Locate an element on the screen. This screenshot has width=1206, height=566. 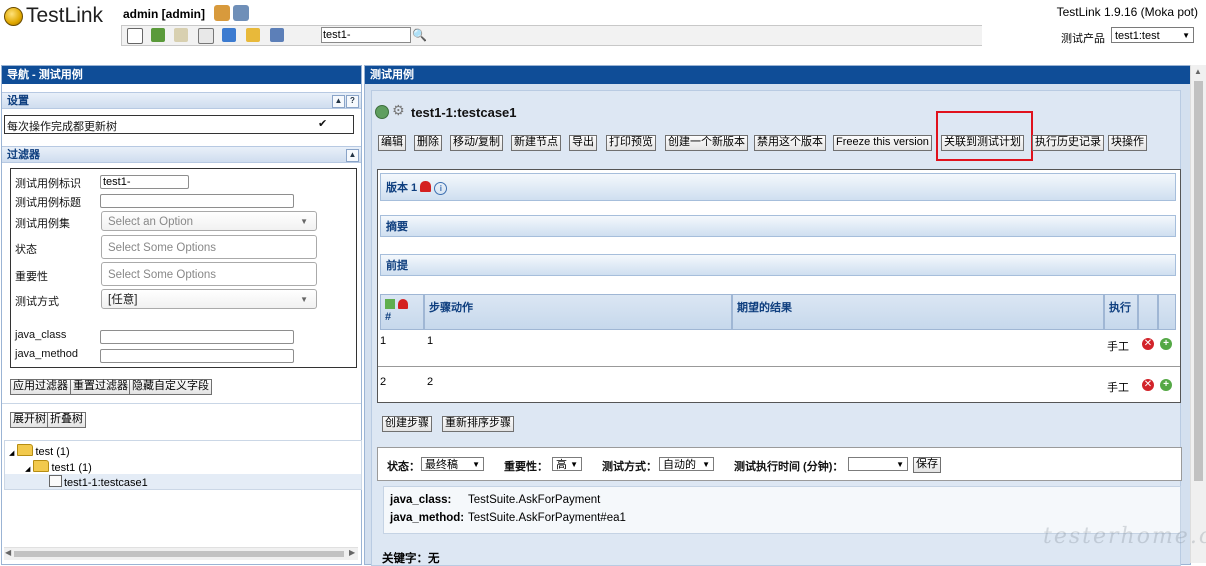
testcase-pane-title: 测试用例 is located at coordinates (777, 75).